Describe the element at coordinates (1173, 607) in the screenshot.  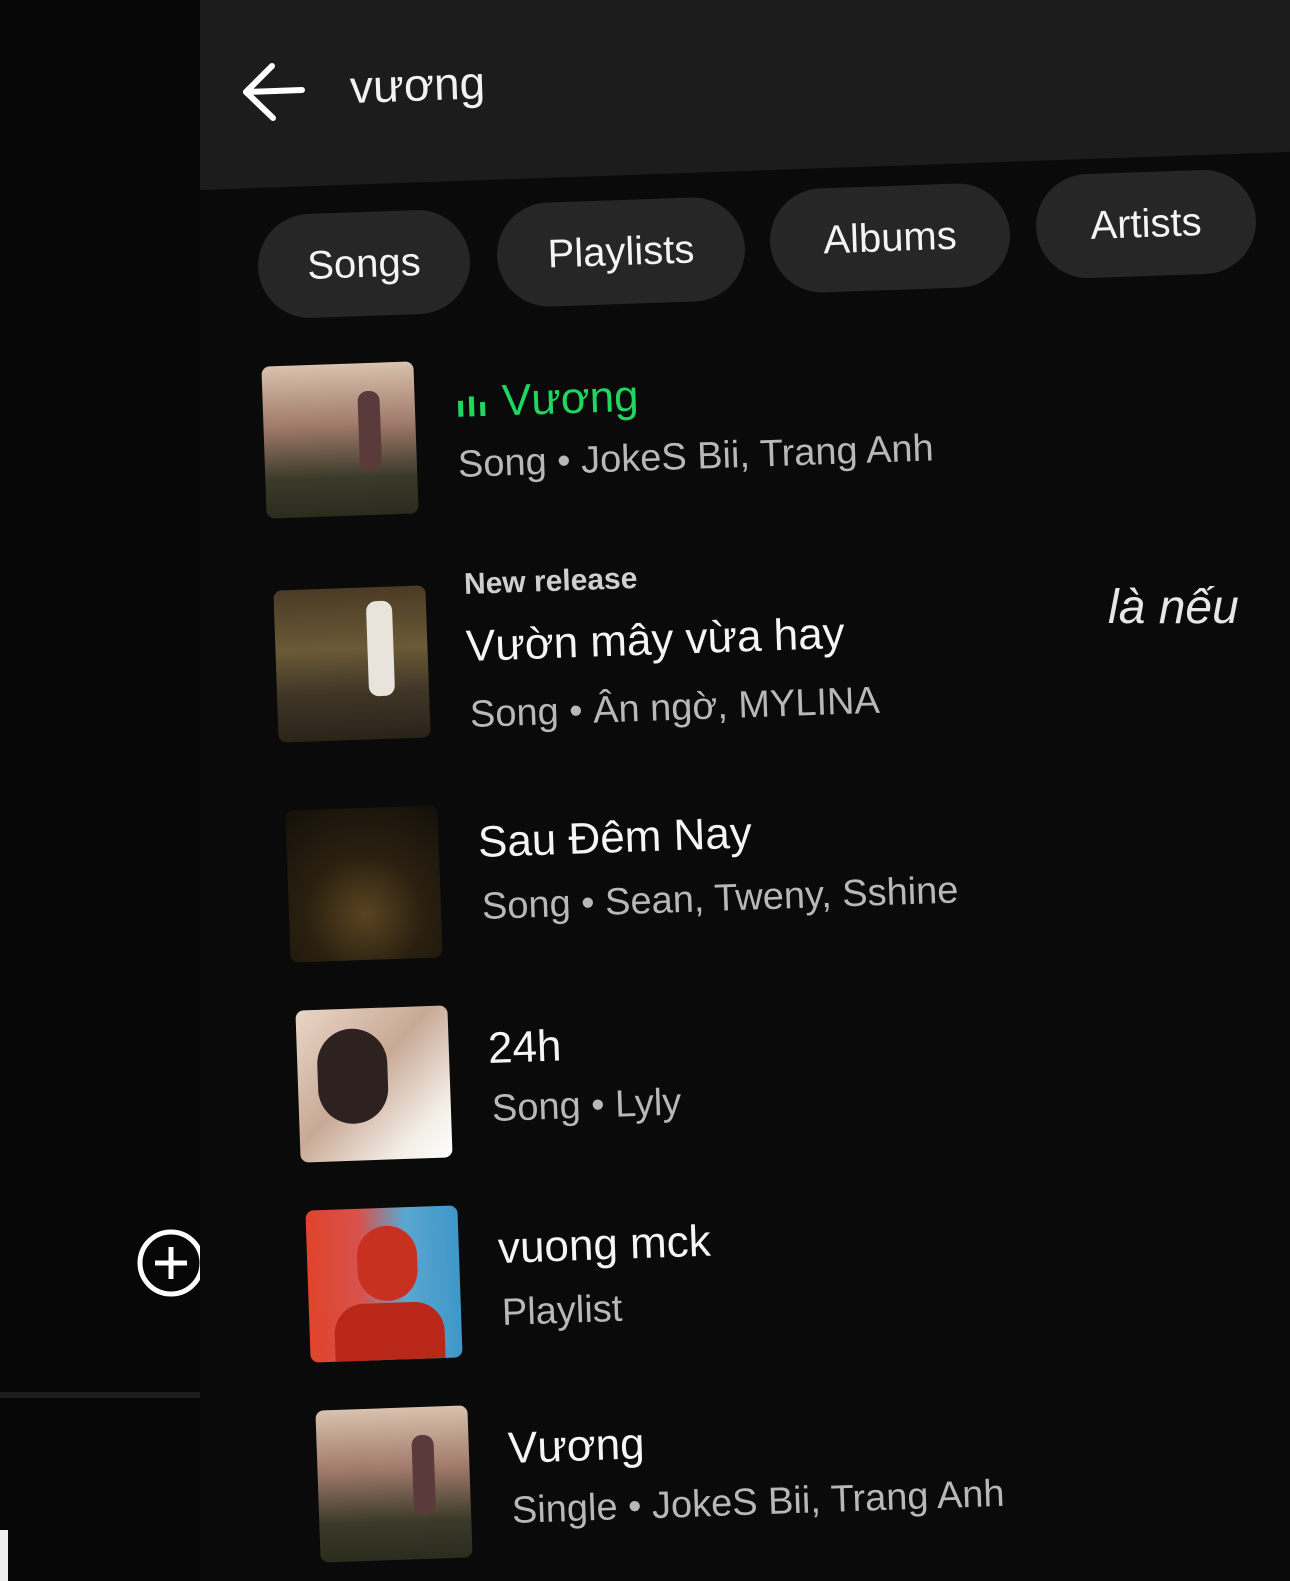
I see `overlay-caption: là nếu` at that location.